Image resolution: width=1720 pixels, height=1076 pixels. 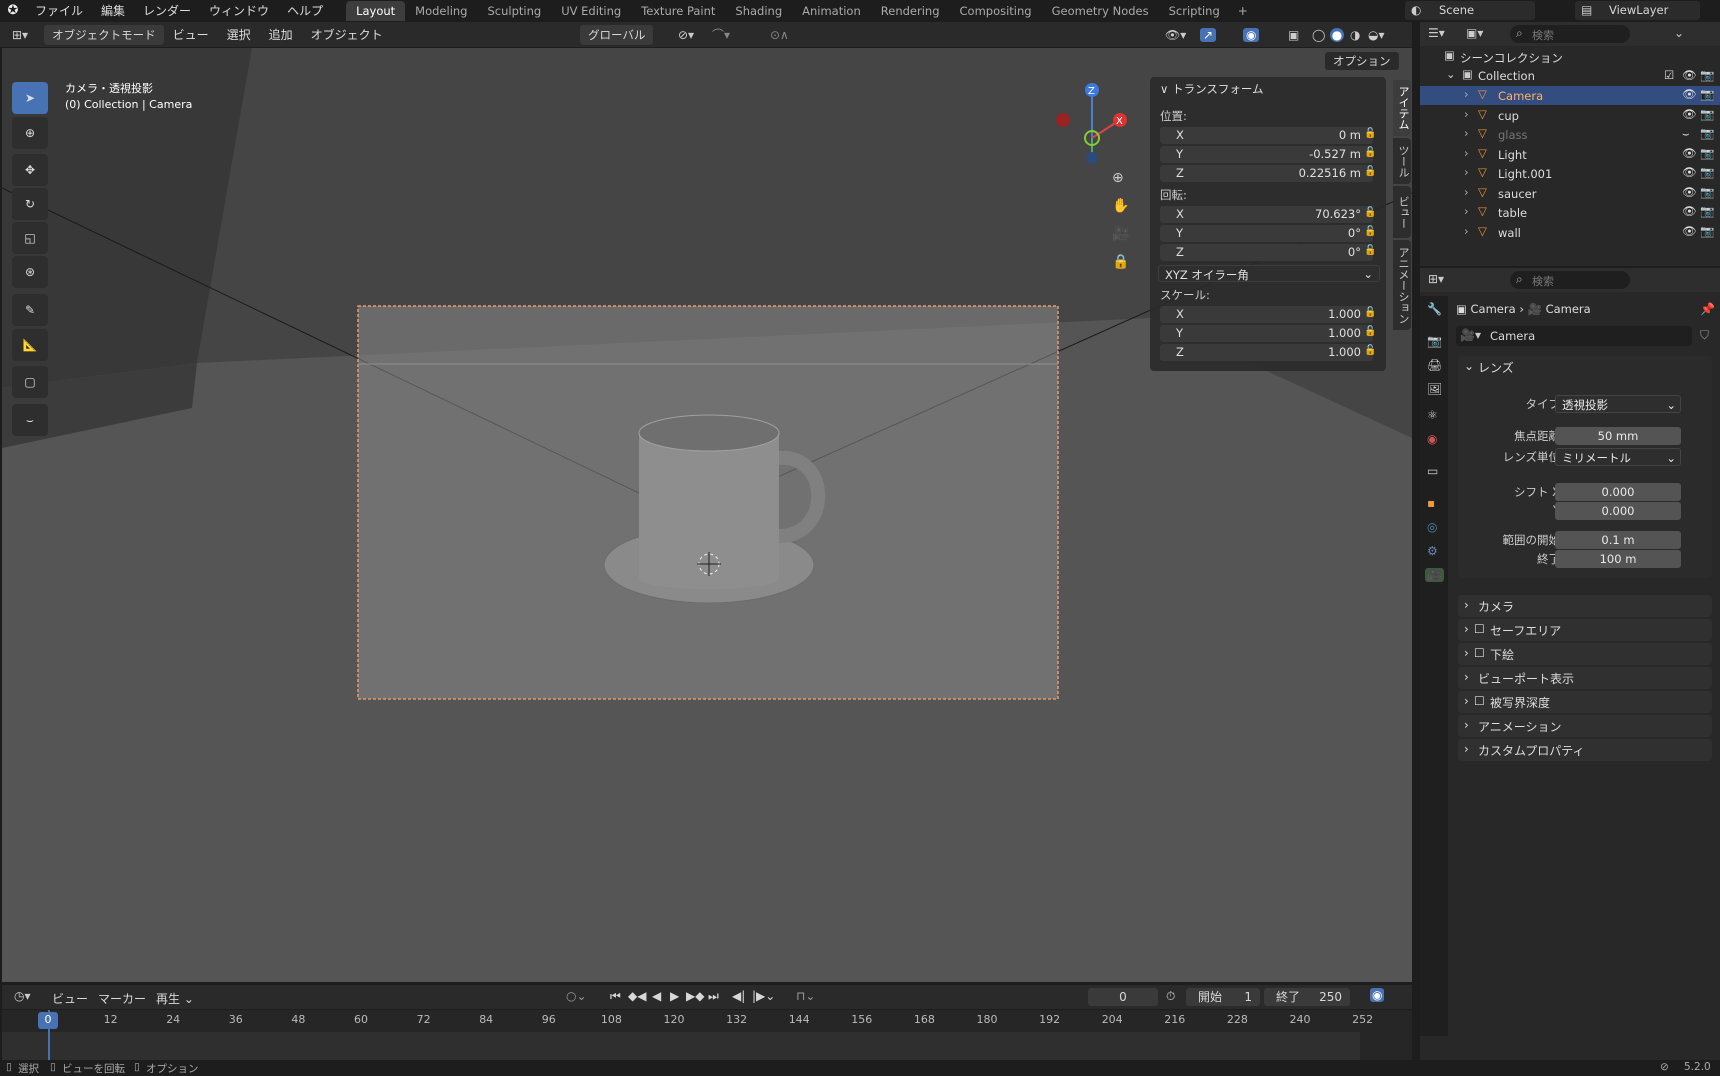 I want to click on rotation-z-field: Z 0°, so click(x=1266, y=252).